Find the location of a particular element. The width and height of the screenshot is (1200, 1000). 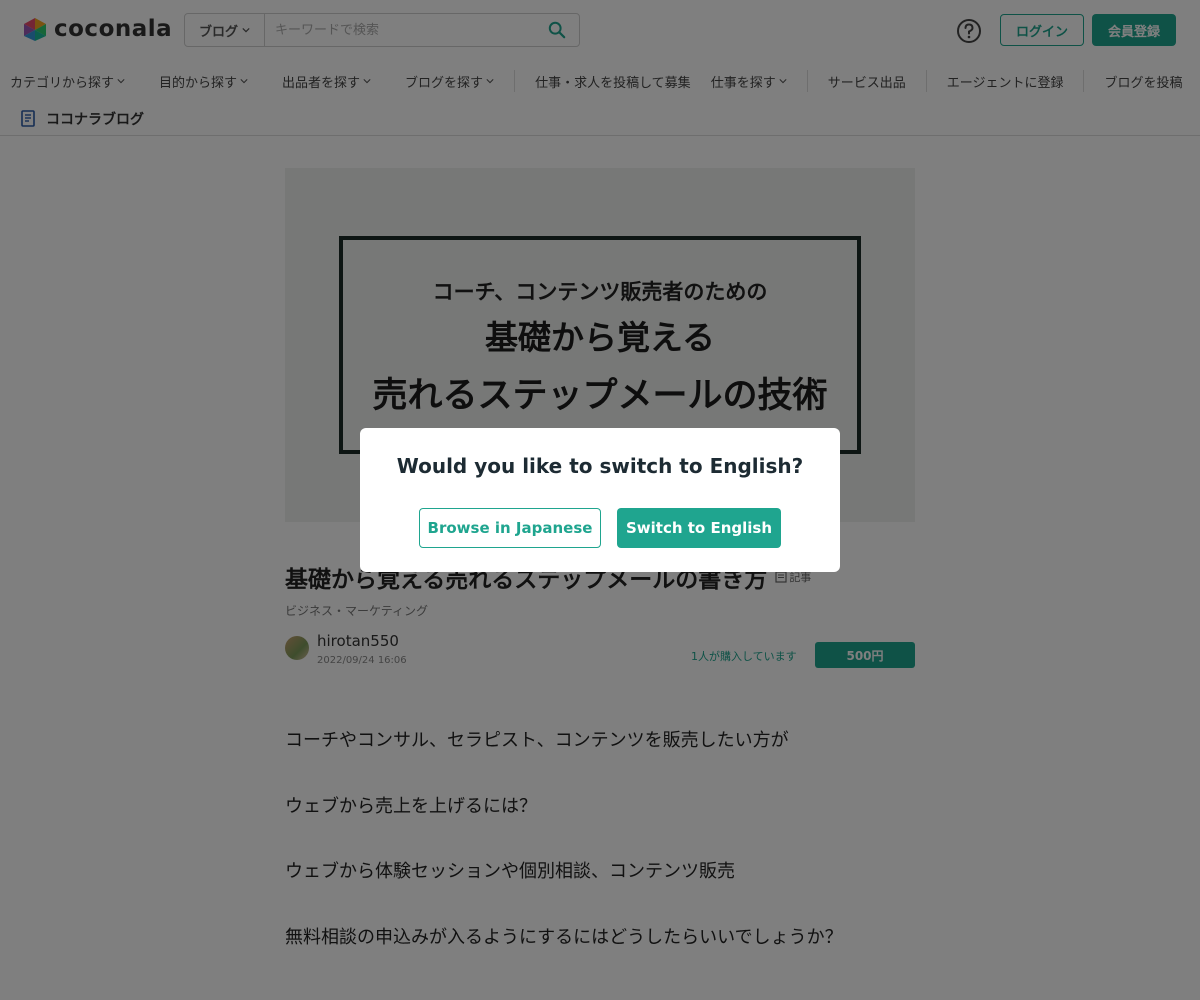

browse-in-japanese-button: Browse in Japanese is located at coordinates (510, 528).